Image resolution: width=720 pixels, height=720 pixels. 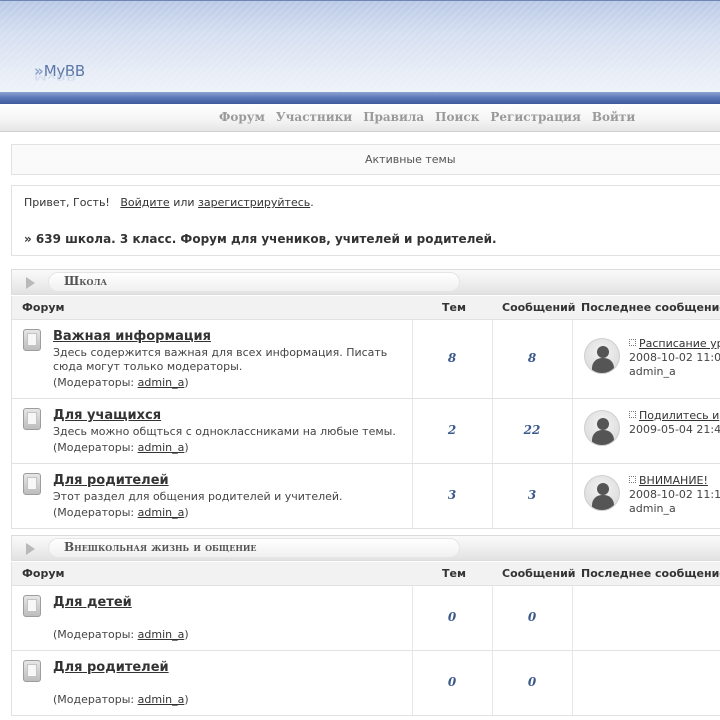 What do you see at coordinates (132, 336) in the screenshot?
I see `forum-title: Важная информация` at bounding box center [132, 336].